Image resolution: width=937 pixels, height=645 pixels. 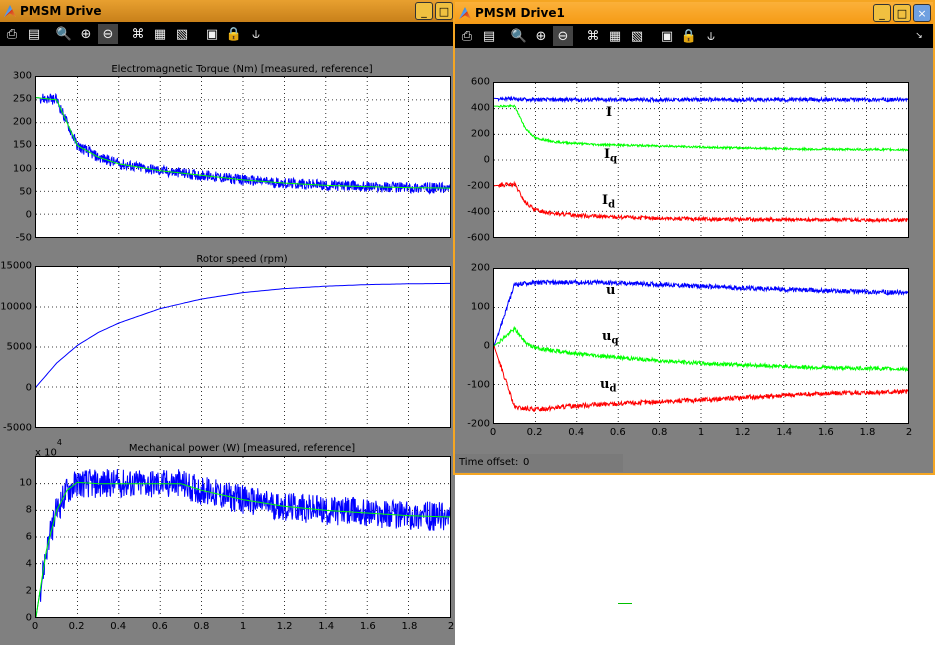 What do you see at coordinates (23, 238) in the screenshot?
I see `torque-ytick: -50` at bounding box center [23, 238].